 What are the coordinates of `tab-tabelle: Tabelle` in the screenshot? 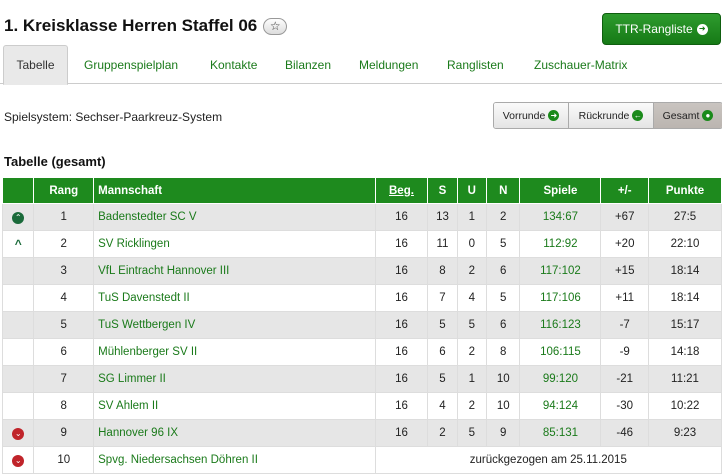 It's located at (35, 65).